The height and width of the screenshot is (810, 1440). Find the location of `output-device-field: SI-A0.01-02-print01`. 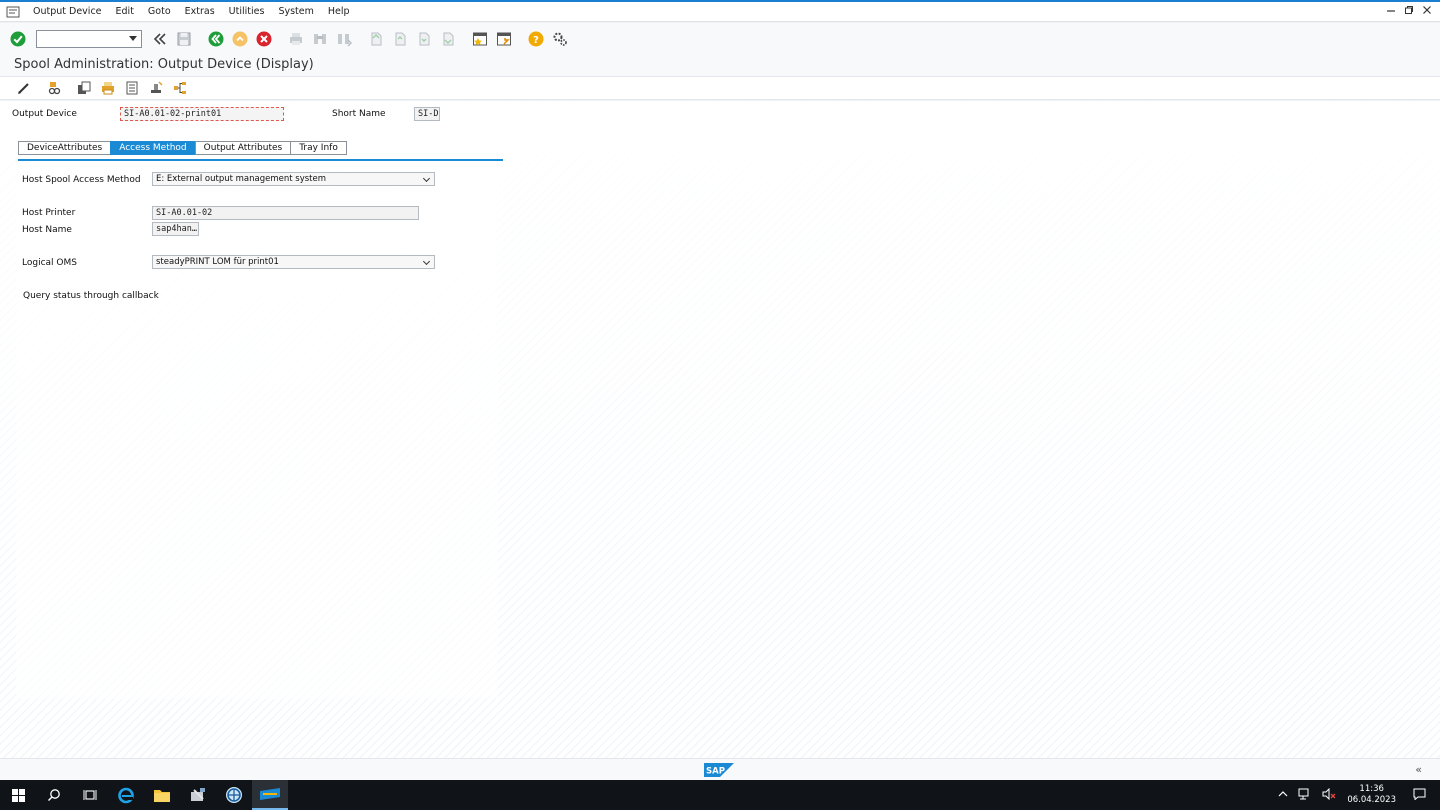

output-device-field: SI-A0.01-02-print01 is located at coordinates (202, 114).